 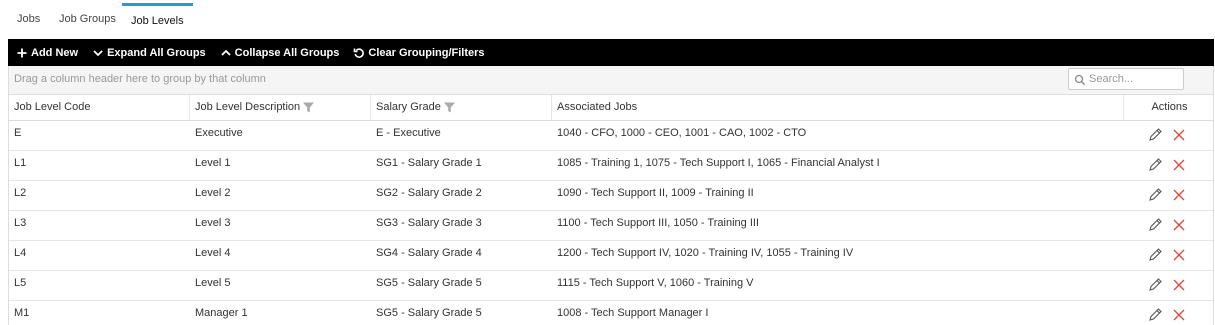 I want to click on column-header-job-level-description: Job Level Description, so click(x=280, y=107).